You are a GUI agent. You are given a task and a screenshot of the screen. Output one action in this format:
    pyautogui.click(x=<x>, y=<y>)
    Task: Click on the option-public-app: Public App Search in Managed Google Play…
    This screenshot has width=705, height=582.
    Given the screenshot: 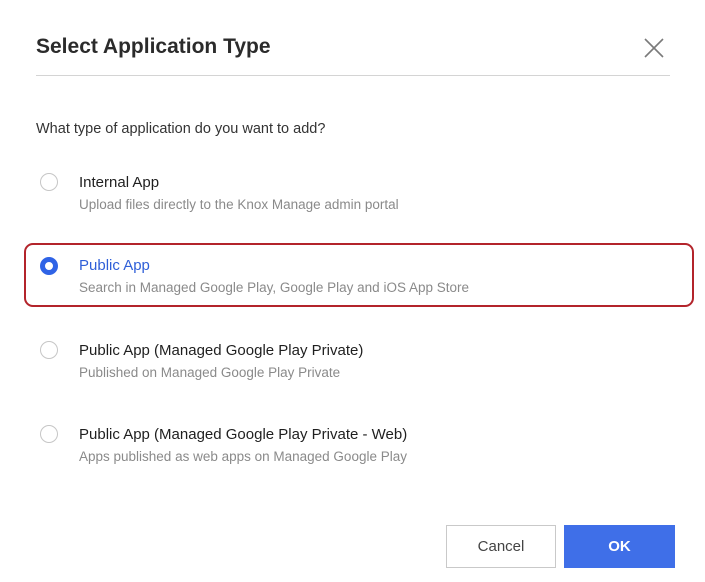 What is the action you would take?
    pyautogui.click(x=359, y=275)
    